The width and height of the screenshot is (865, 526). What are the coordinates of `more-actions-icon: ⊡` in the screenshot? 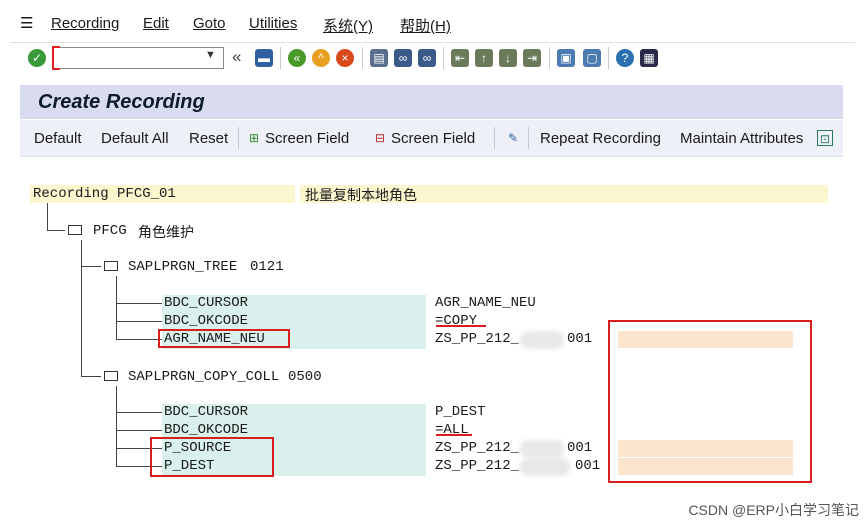 It's located at (825, 138).